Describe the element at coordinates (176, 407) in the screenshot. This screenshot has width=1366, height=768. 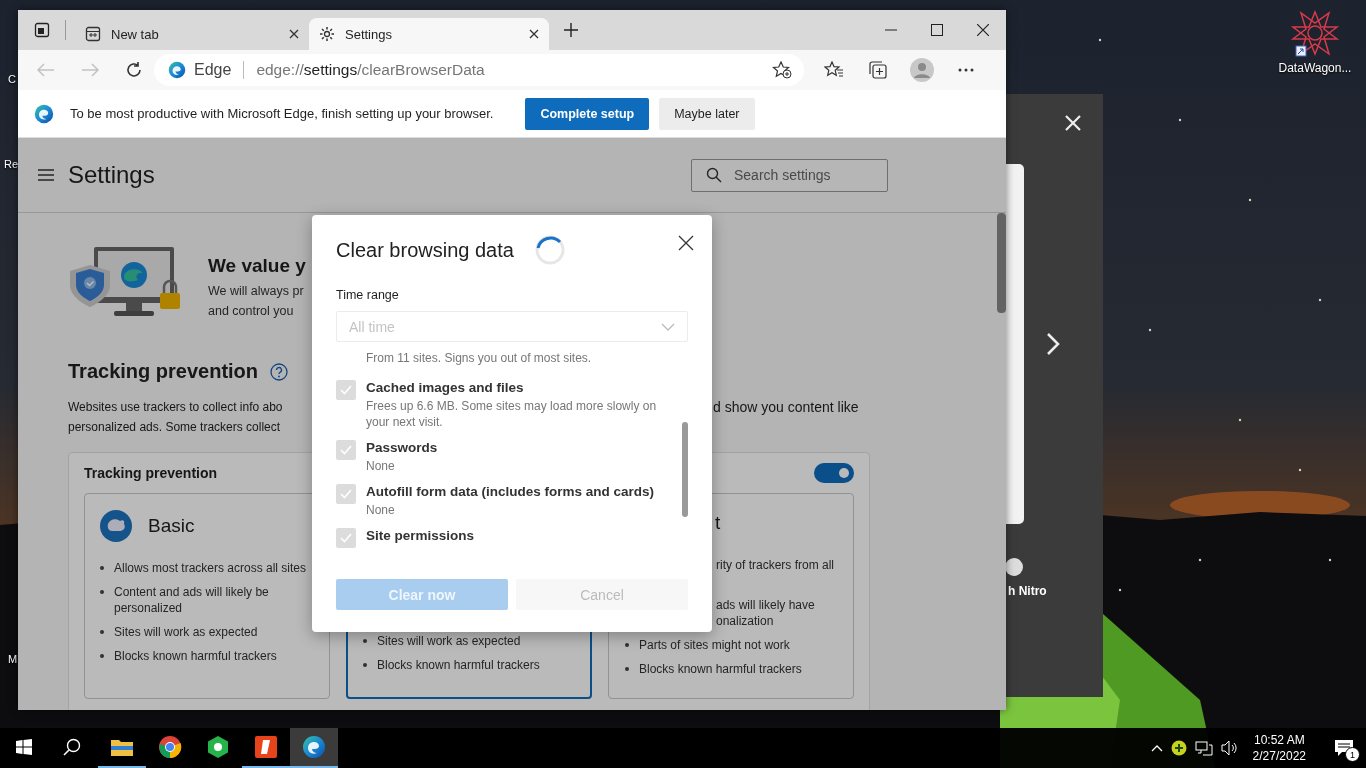
I see `body-text: Websites use trackers to collect info abo` at that location.